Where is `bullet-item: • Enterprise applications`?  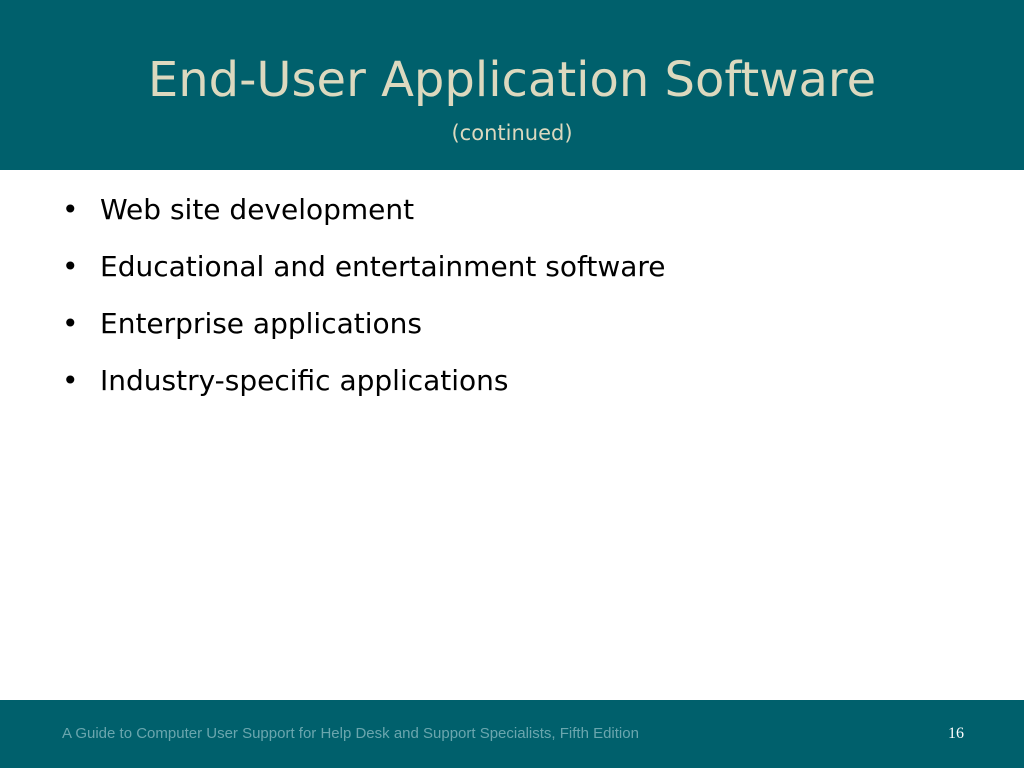 bullet-item: • Enterprise applications is located at coordinates (512, 332).